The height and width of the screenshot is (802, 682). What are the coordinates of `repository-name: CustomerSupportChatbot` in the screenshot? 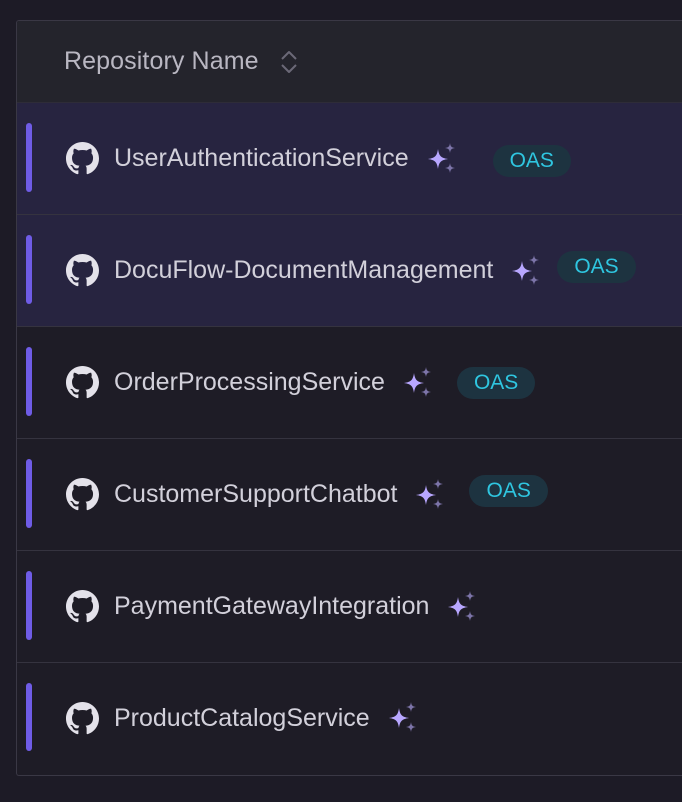 It's located at (255, 494).